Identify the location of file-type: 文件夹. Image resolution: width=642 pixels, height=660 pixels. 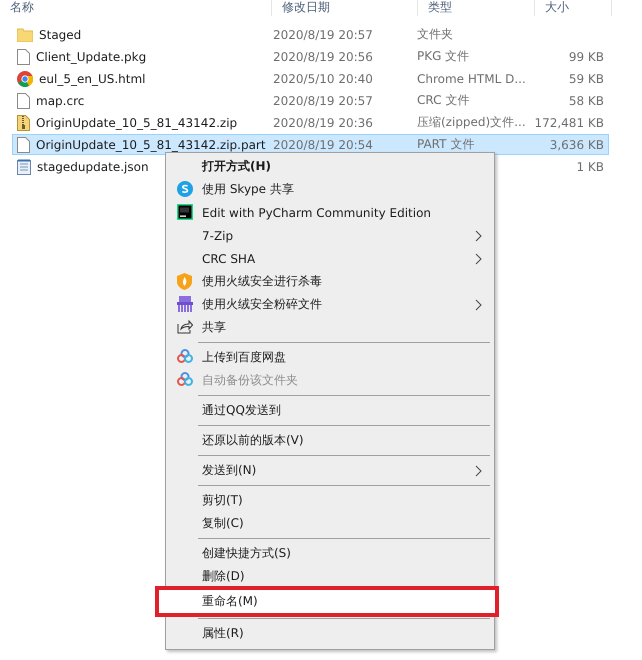
(434, 34).